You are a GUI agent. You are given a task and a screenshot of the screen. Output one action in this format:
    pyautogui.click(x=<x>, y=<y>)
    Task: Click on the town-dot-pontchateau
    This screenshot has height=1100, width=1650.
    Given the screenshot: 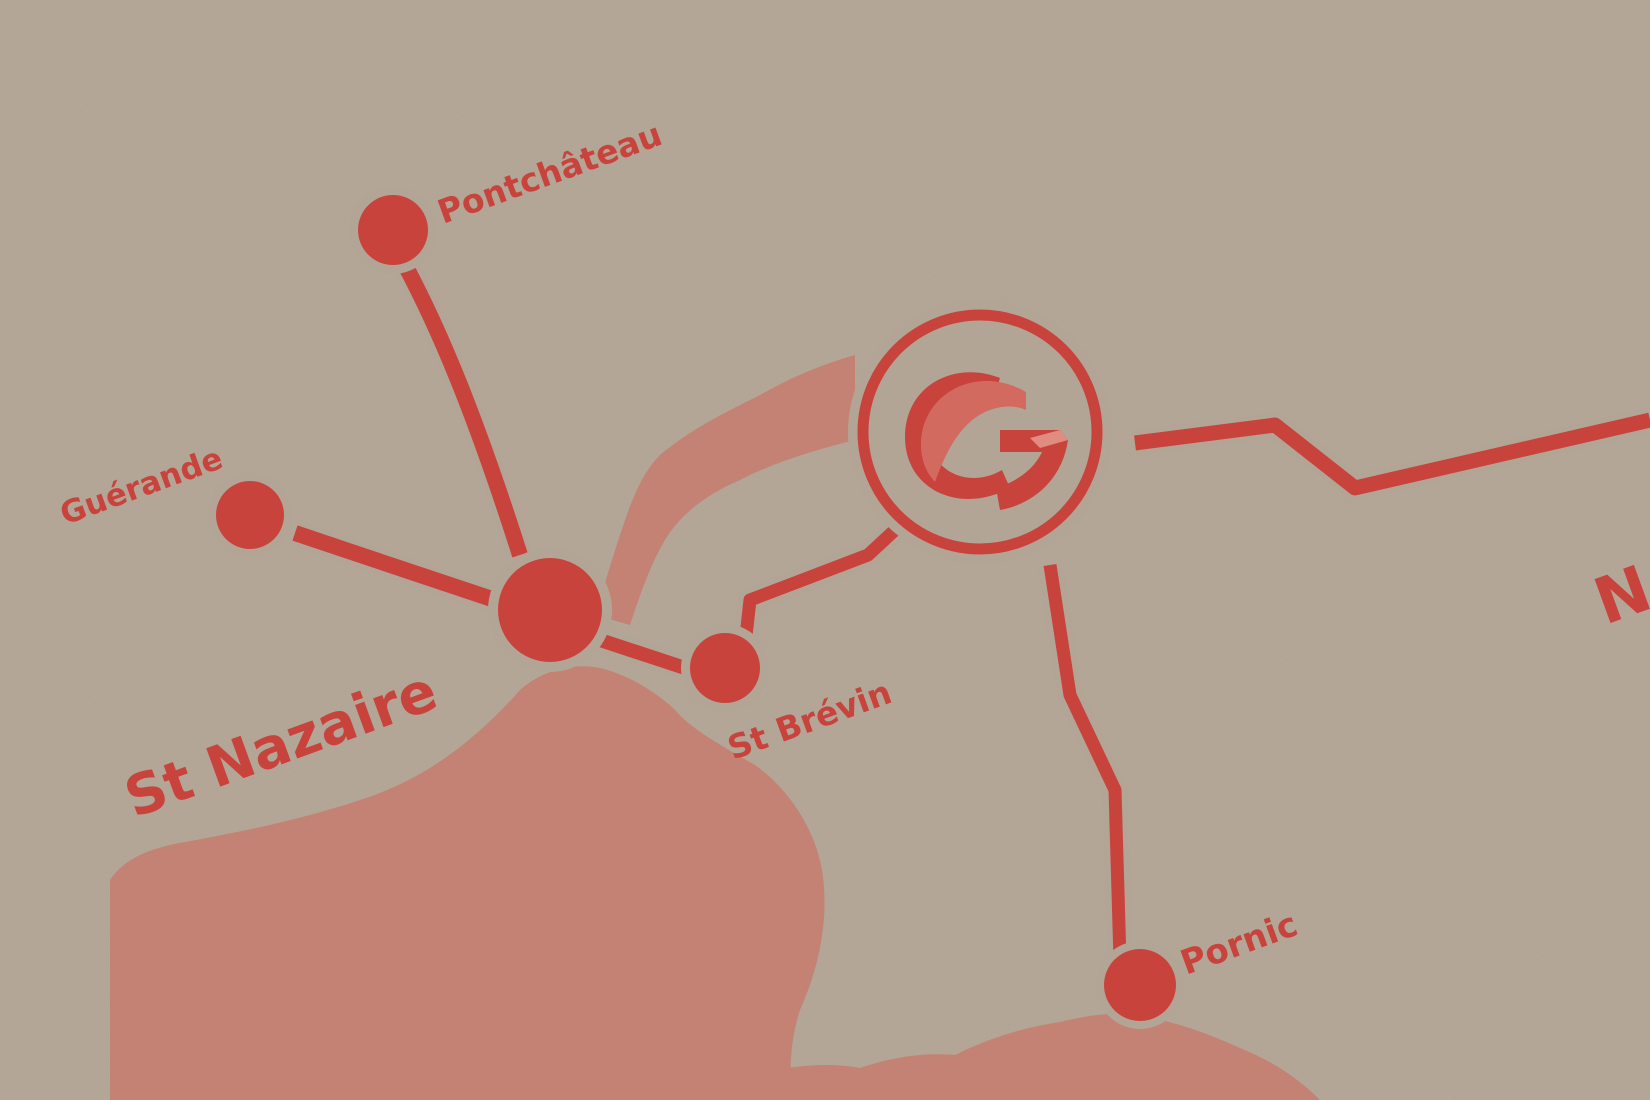 What is the action you would take?
    pyautogui.click(x=393, y=230)
    